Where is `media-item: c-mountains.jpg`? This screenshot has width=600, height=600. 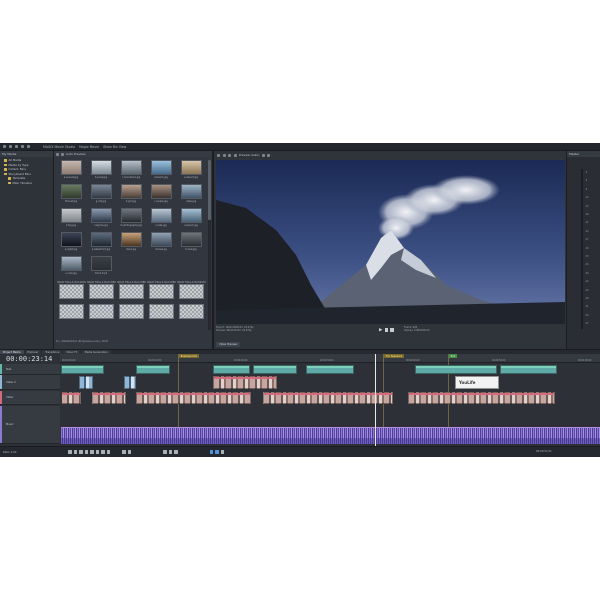
media-item: c-mountains.jpg is located at coordinates (131, 172).